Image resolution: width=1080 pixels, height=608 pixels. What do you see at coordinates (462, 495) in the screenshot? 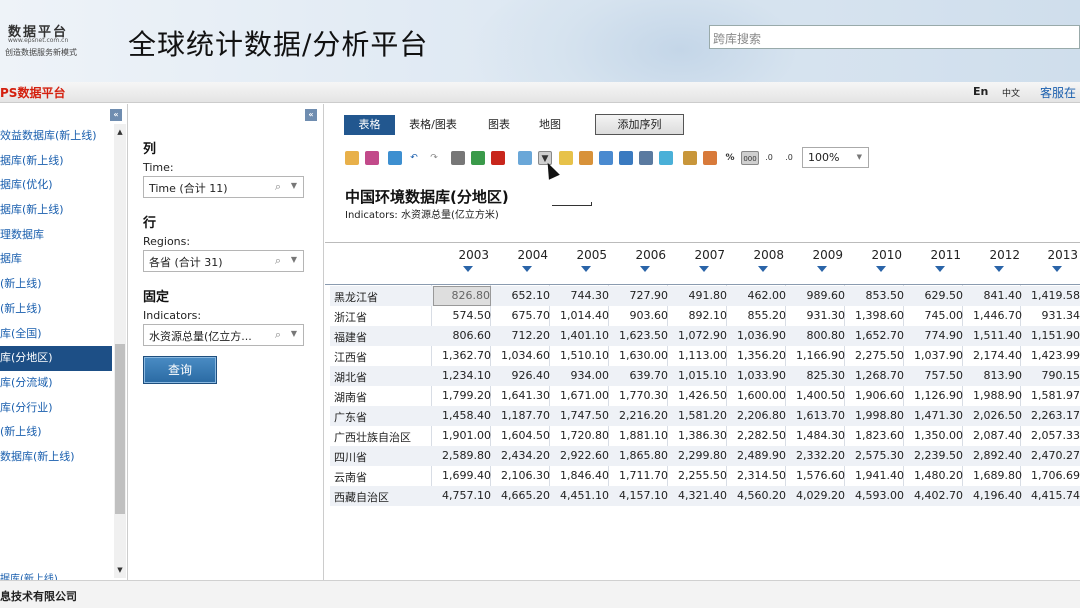
I see `table-cell: 4,757.10` at bounding box center [462, 495].